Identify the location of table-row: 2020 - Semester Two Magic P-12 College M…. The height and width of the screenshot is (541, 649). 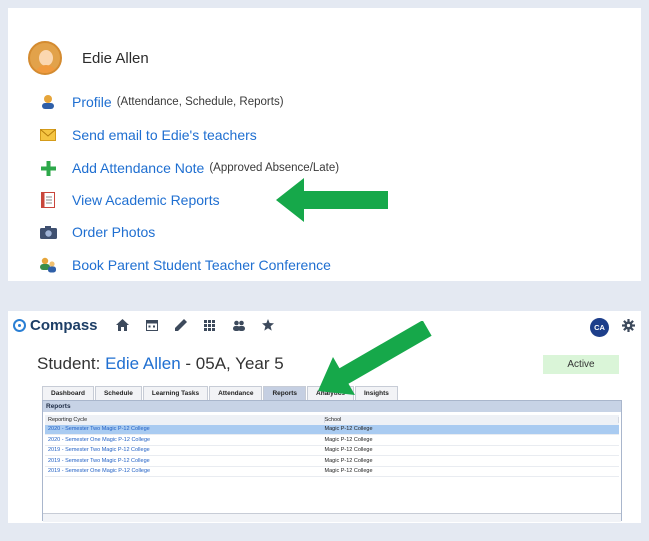
(332, 429).